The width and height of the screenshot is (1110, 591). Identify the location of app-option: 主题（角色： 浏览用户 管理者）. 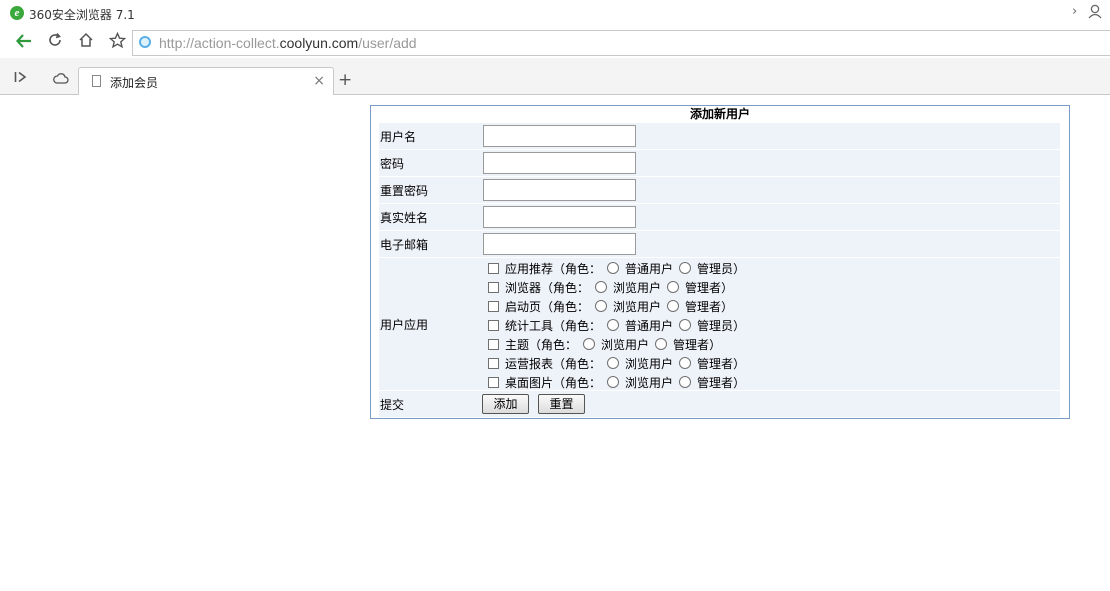
(604, 345).